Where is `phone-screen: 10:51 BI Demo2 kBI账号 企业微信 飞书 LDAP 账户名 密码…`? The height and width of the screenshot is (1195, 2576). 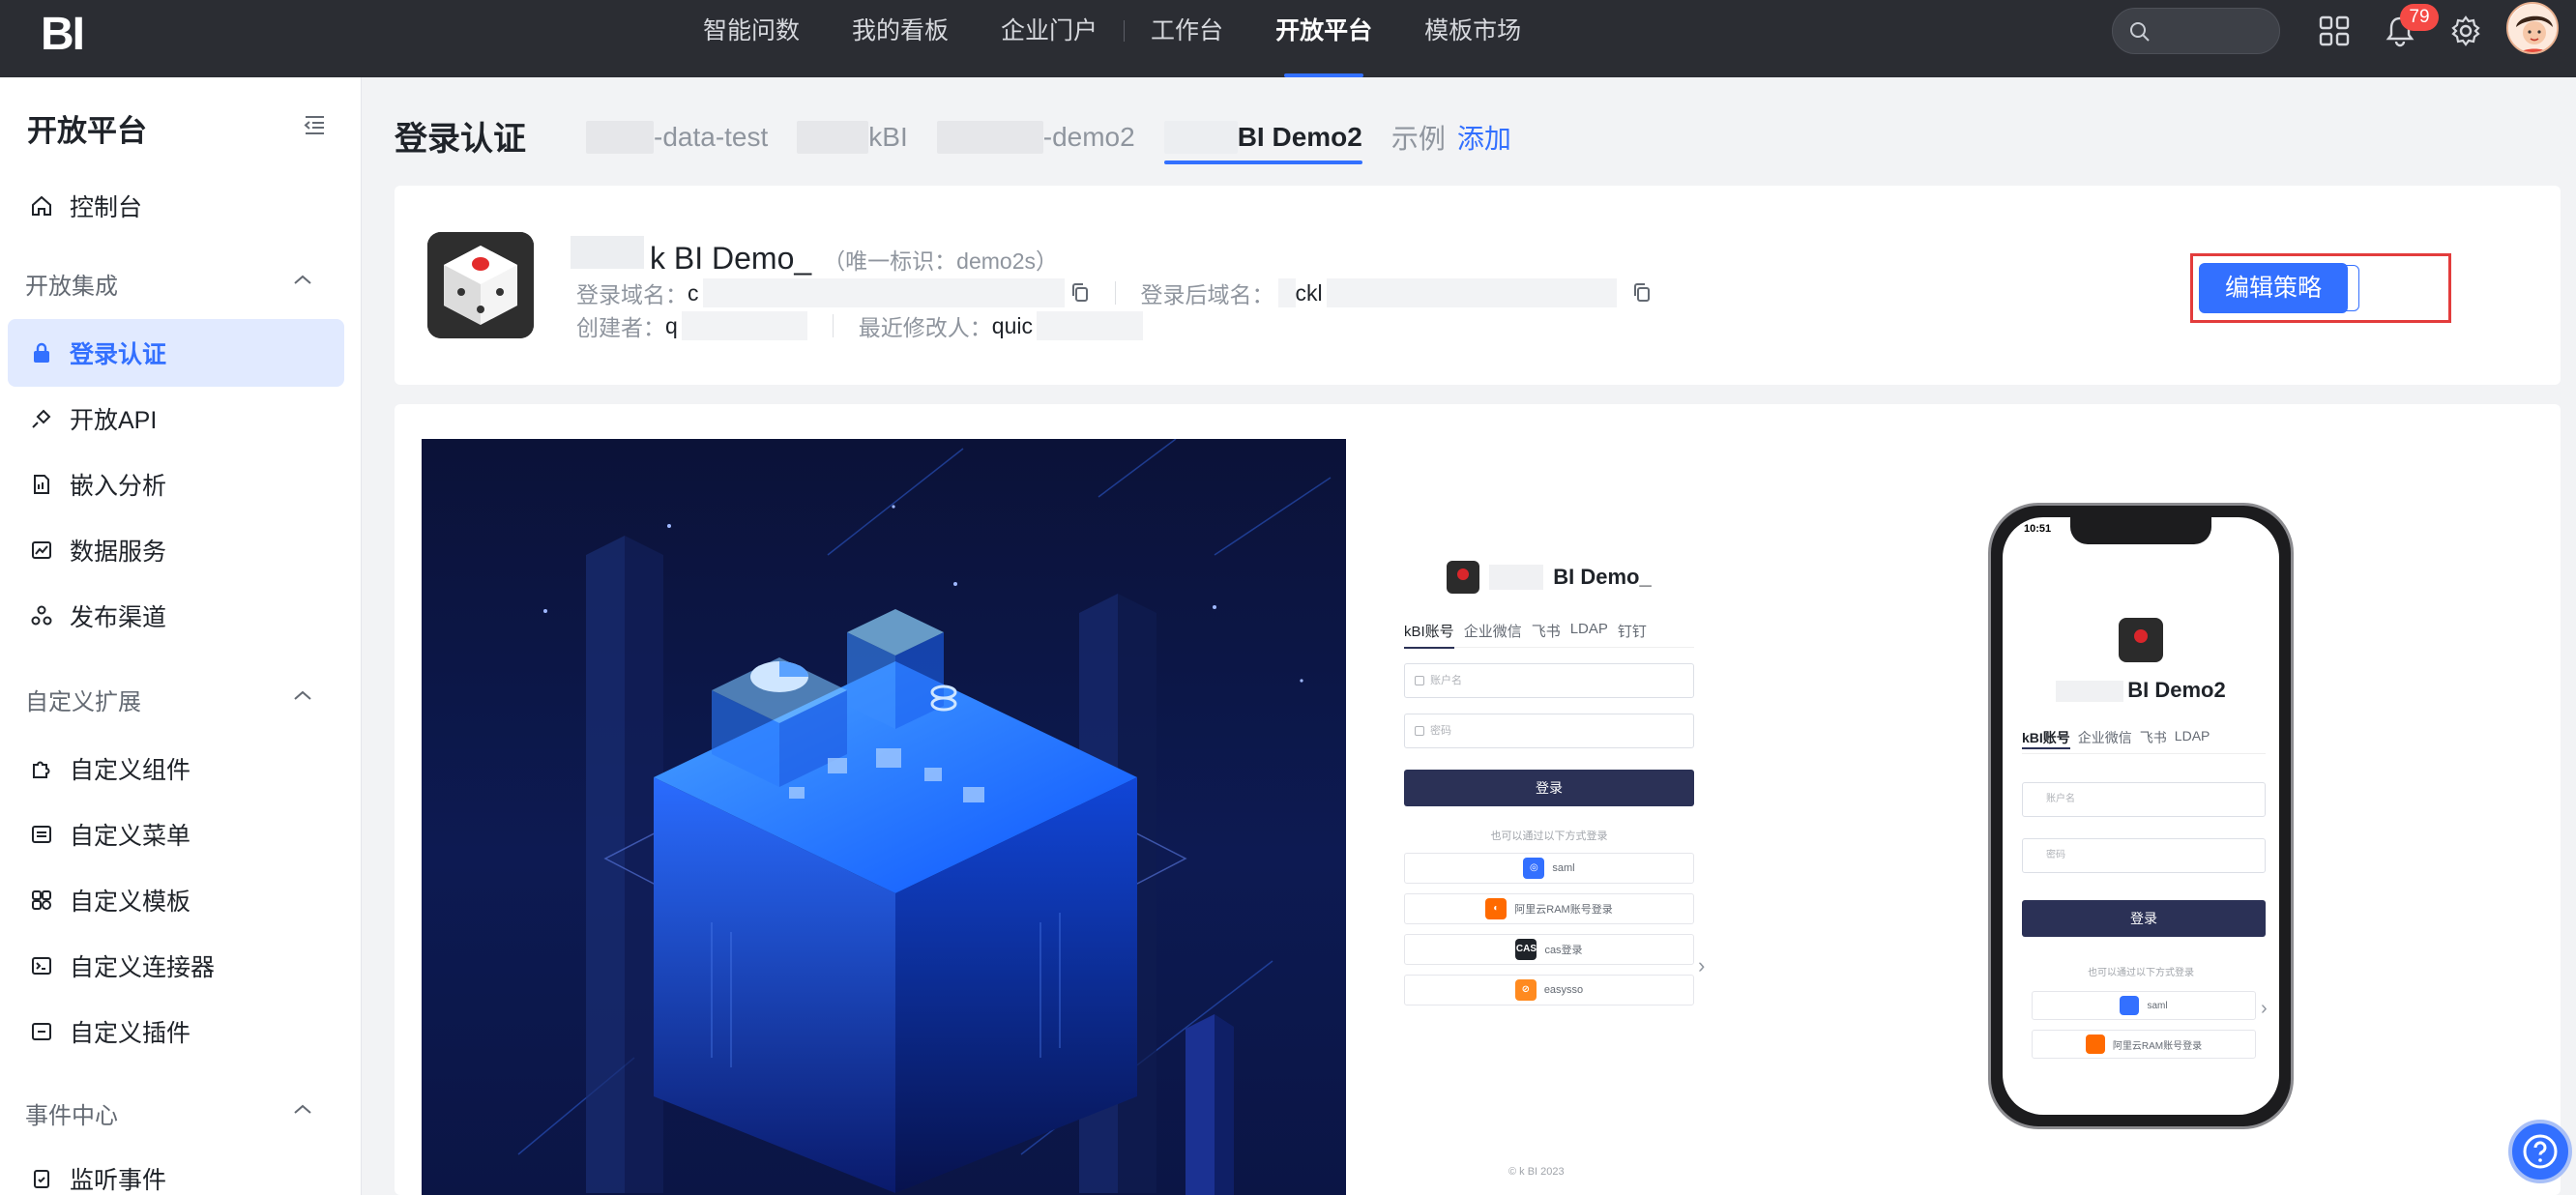
phone-screen: 10:51 BI Demo2 kBI账号 企业微信 飞书 LDAP 账户名 密码… is located at coordinates (2141, 816).